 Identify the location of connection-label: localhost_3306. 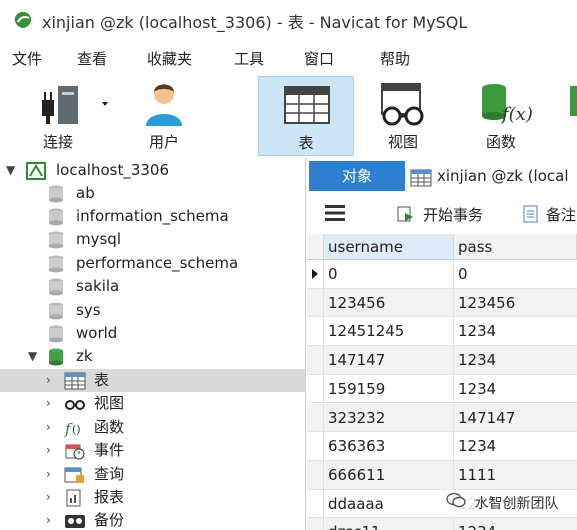
(113, 170).